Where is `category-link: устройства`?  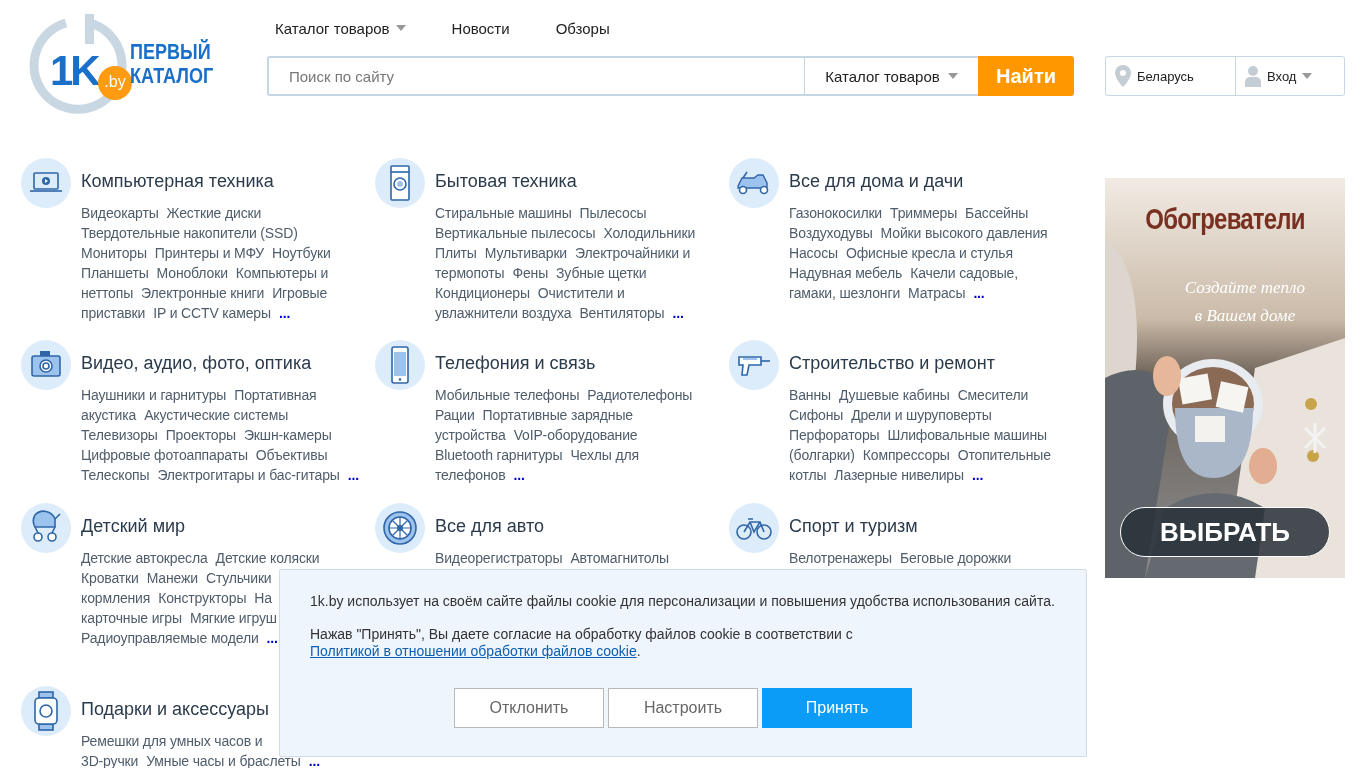
category-link: устройства is located at coordinates (470, 435).